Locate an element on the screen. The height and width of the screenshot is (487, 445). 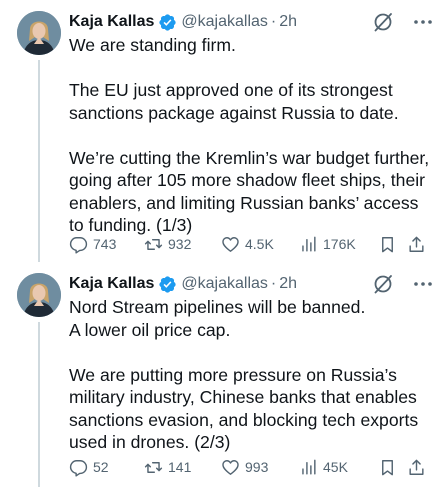
action-bar: 52 141 993 45K is located at coordinates (252, 467).